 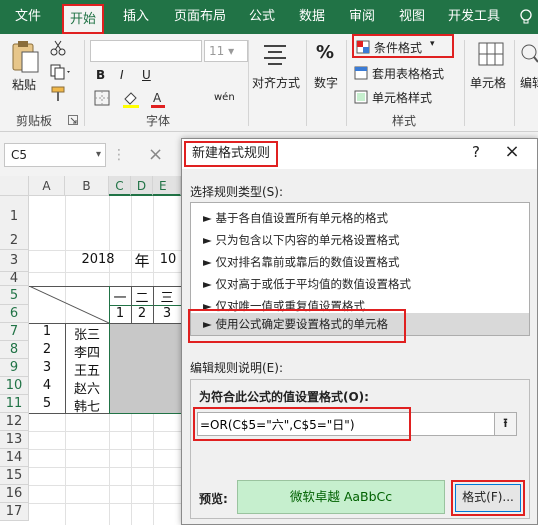 I want to click on name-box: C5 ▾, so click(x=55, y=155).